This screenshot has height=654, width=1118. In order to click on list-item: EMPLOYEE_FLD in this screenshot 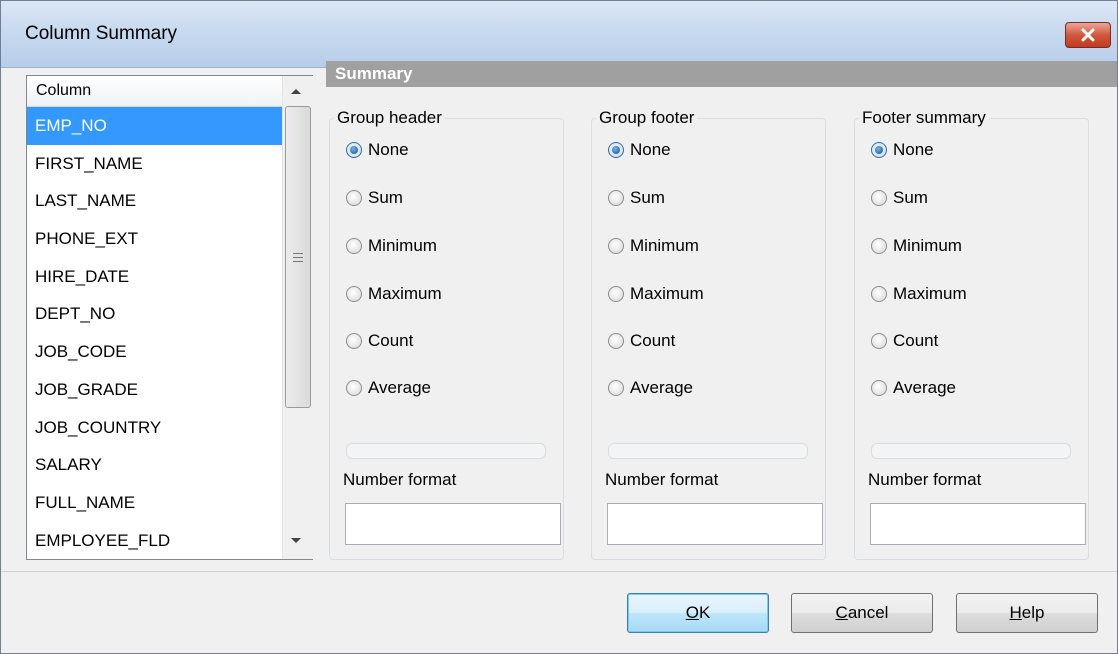, I will do `click(154, 541)`.